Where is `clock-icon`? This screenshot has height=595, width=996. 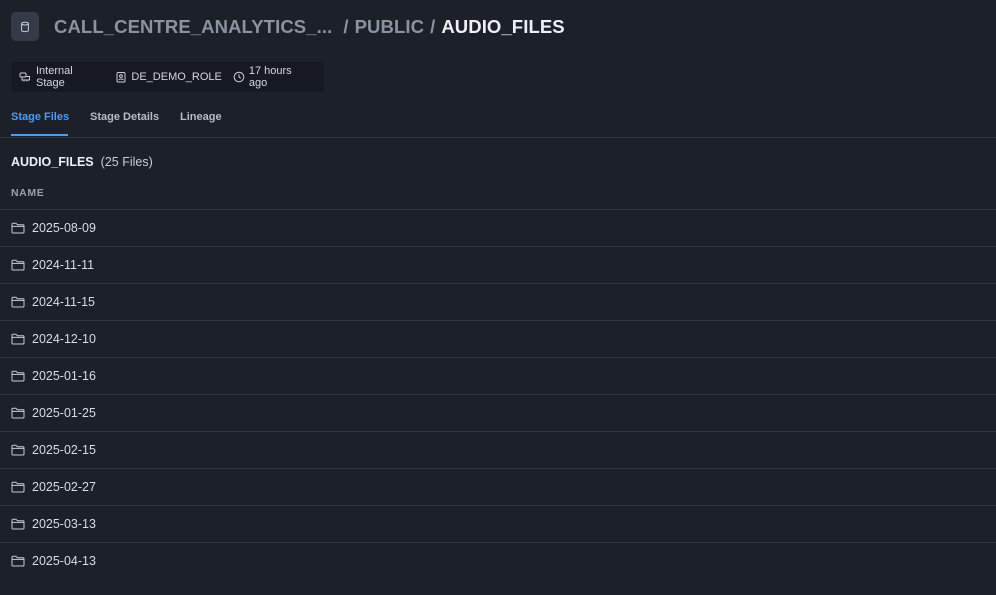 clock-icon is located at coordinates (239, 77).